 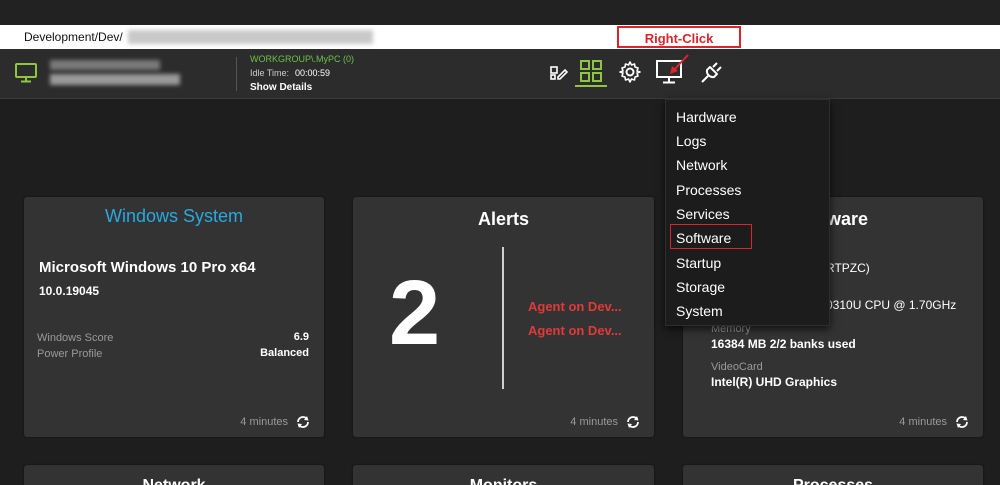 What do you see at coordinates (783, 344) in the screenshot?
I see `memory-value: 16384 MB 2/2 banks used` at bounding box center [783, 344].